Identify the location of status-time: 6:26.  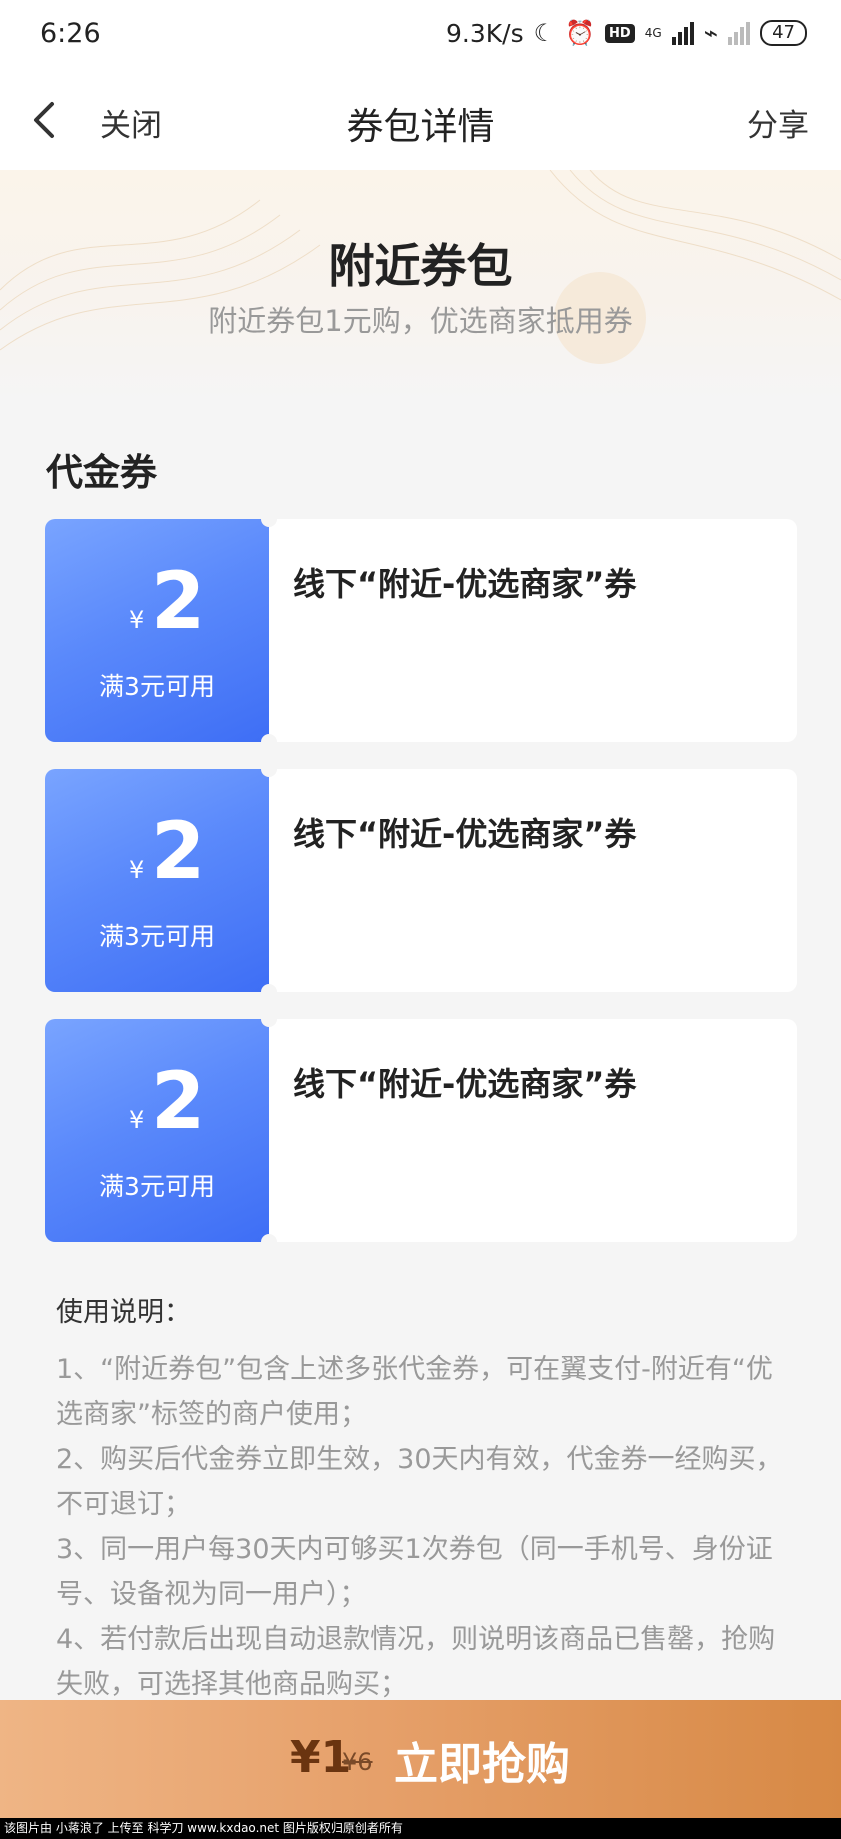
(70, 33).